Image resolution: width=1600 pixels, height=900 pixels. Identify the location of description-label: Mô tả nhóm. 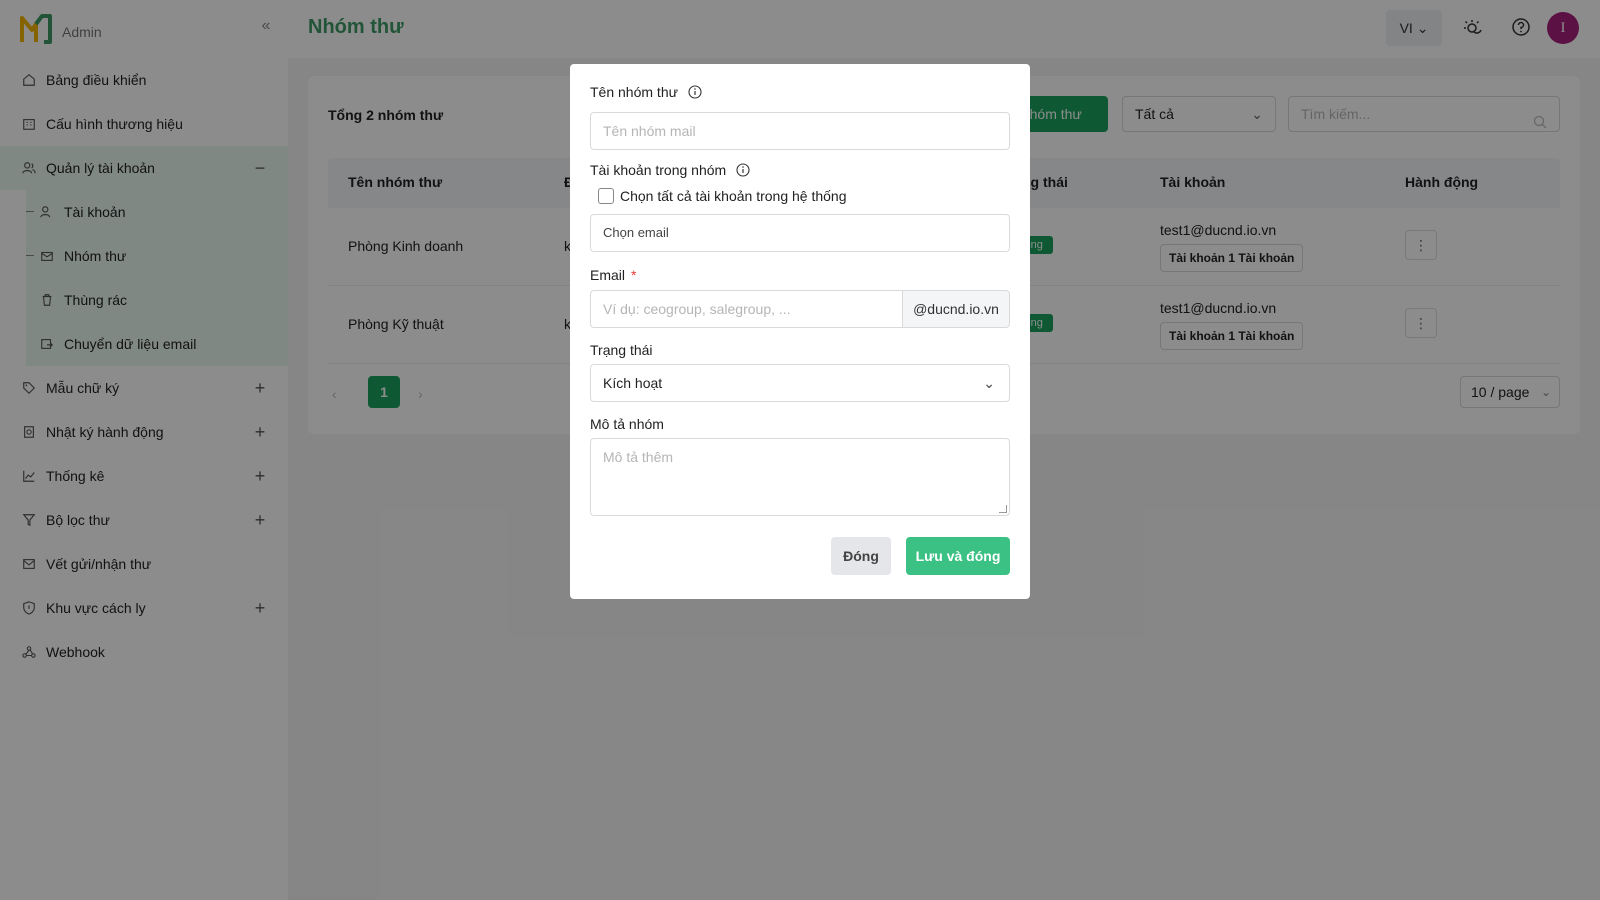
(627, 424).